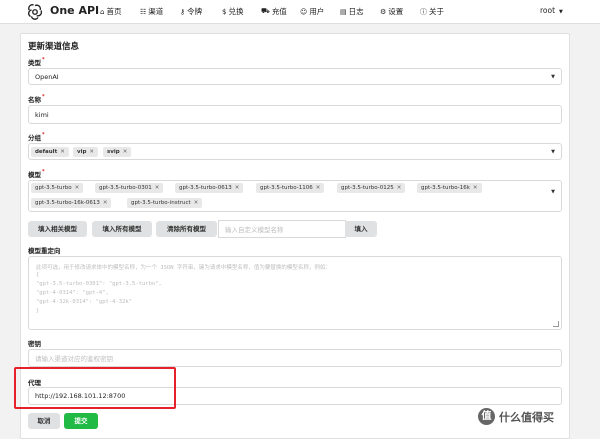 This screenshot has height=439, width=600. I want to click on nav-item-users: ☺ 用户, so click(312, 11).